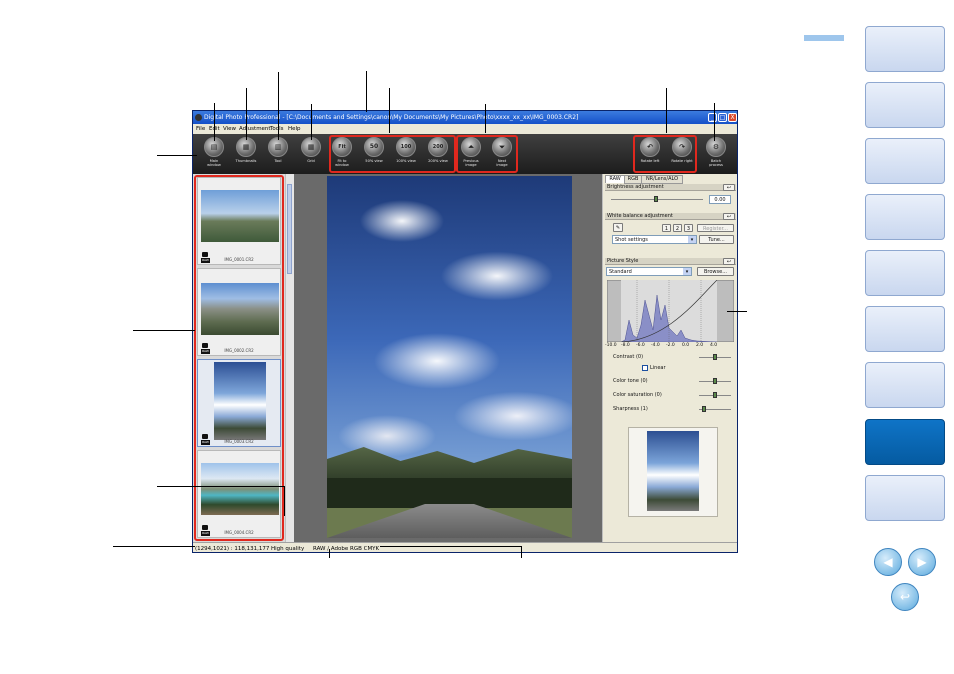 This screenshot has height=674, width=954. I want to click on next-page-button: ▶, so click(922, 562).